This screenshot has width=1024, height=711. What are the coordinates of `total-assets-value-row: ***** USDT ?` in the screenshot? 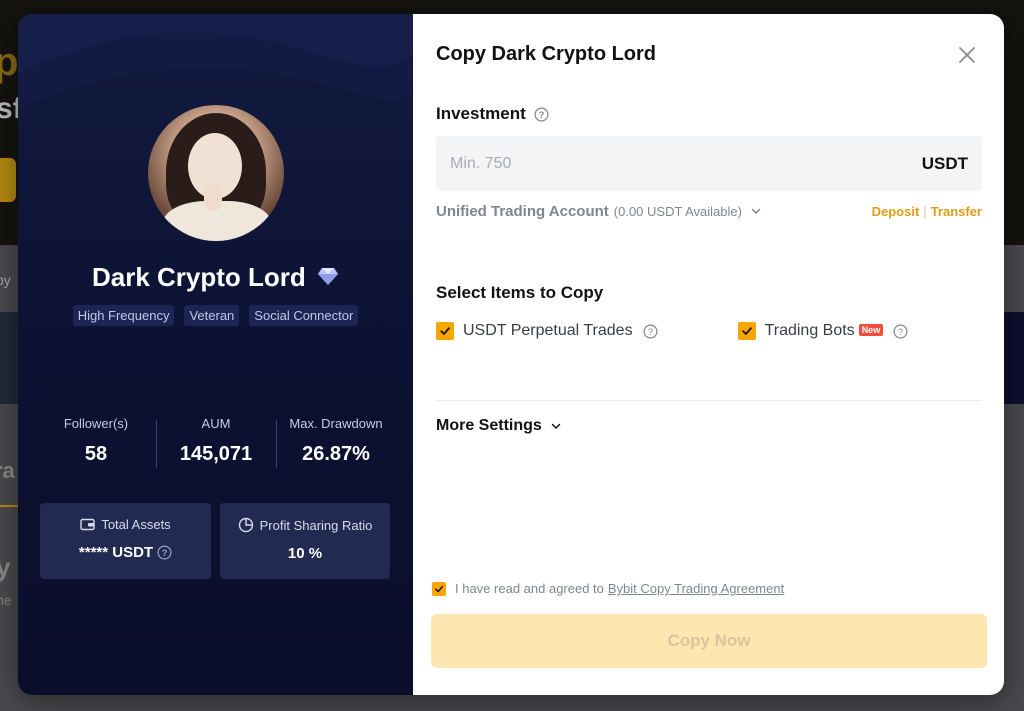 It's located at (125, 552).